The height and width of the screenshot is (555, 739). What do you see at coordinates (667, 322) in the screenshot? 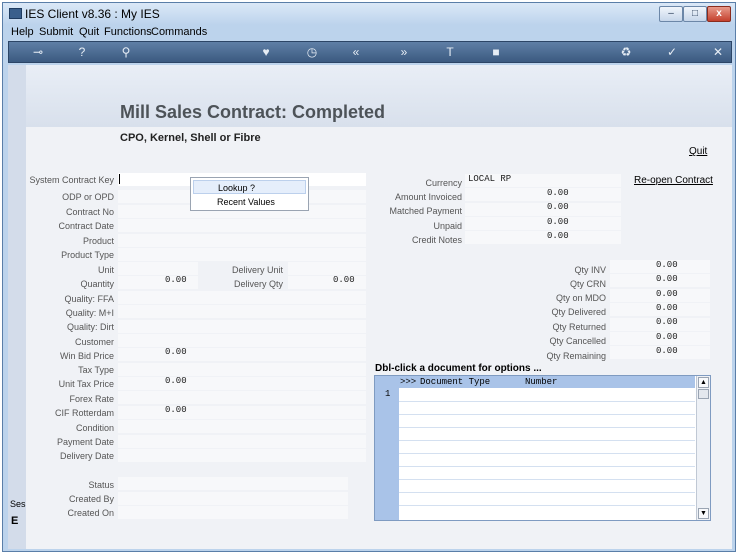
I see `qty-returned-value: 0.00` at bounding box center [667, 322].